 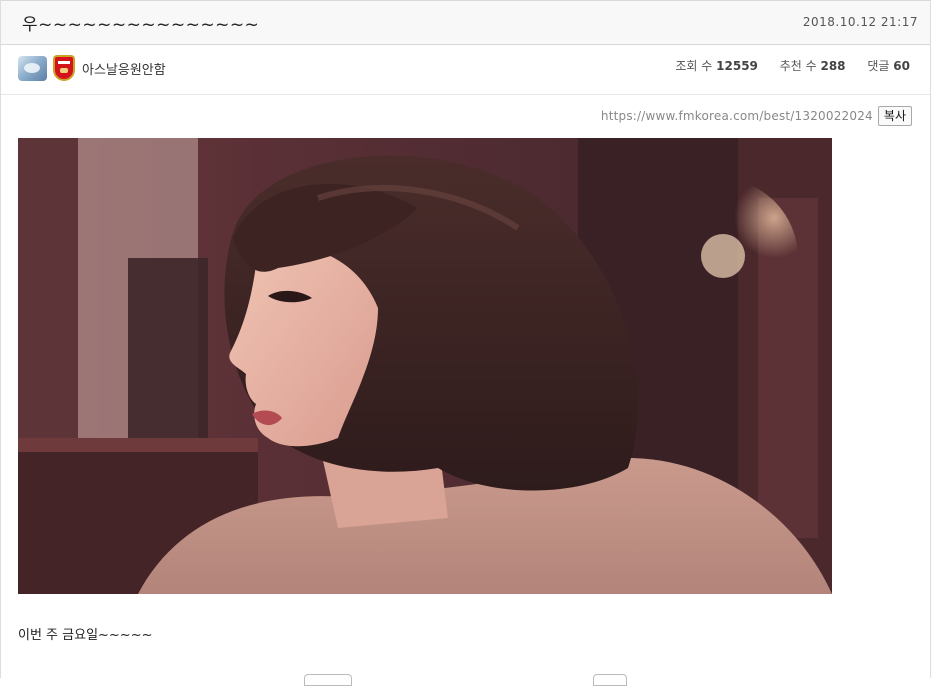 I want to click on likes-count: 288, so click(x=833, y=66).